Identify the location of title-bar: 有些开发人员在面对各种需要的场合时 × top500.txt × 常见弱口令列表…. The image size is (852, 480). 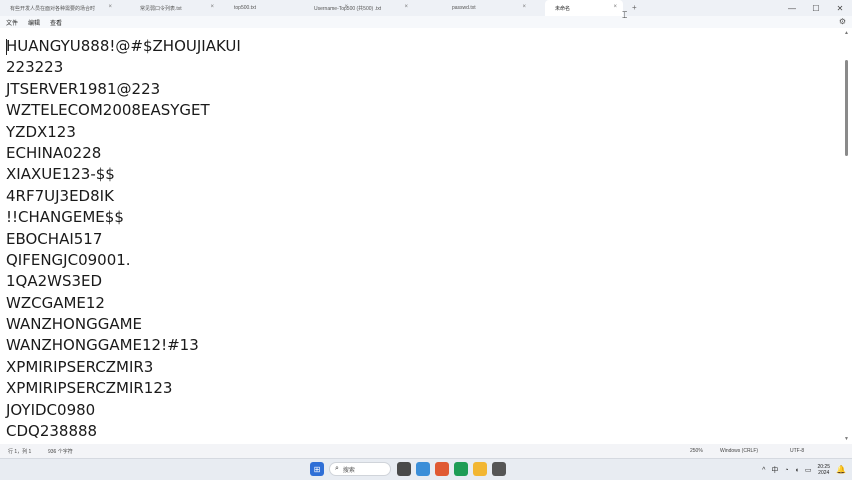
(426, 8).